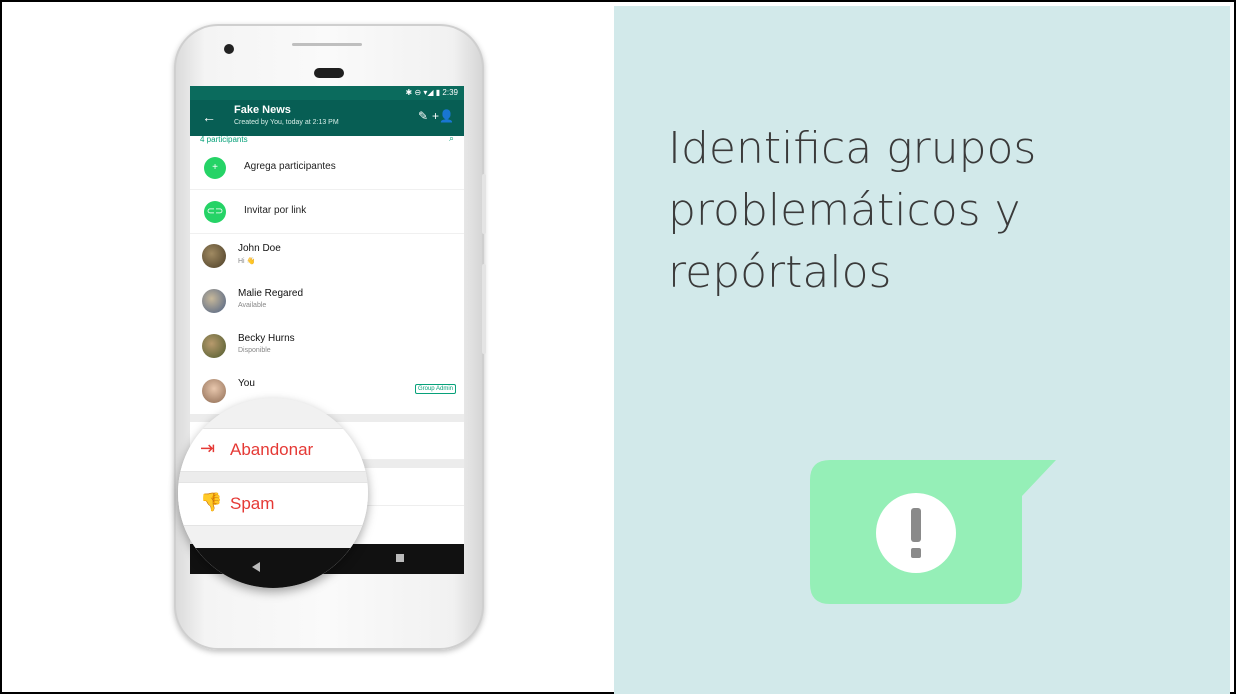 This screenshot has width=1236, height=694. I want to click on volume-button, so click(484, 309).